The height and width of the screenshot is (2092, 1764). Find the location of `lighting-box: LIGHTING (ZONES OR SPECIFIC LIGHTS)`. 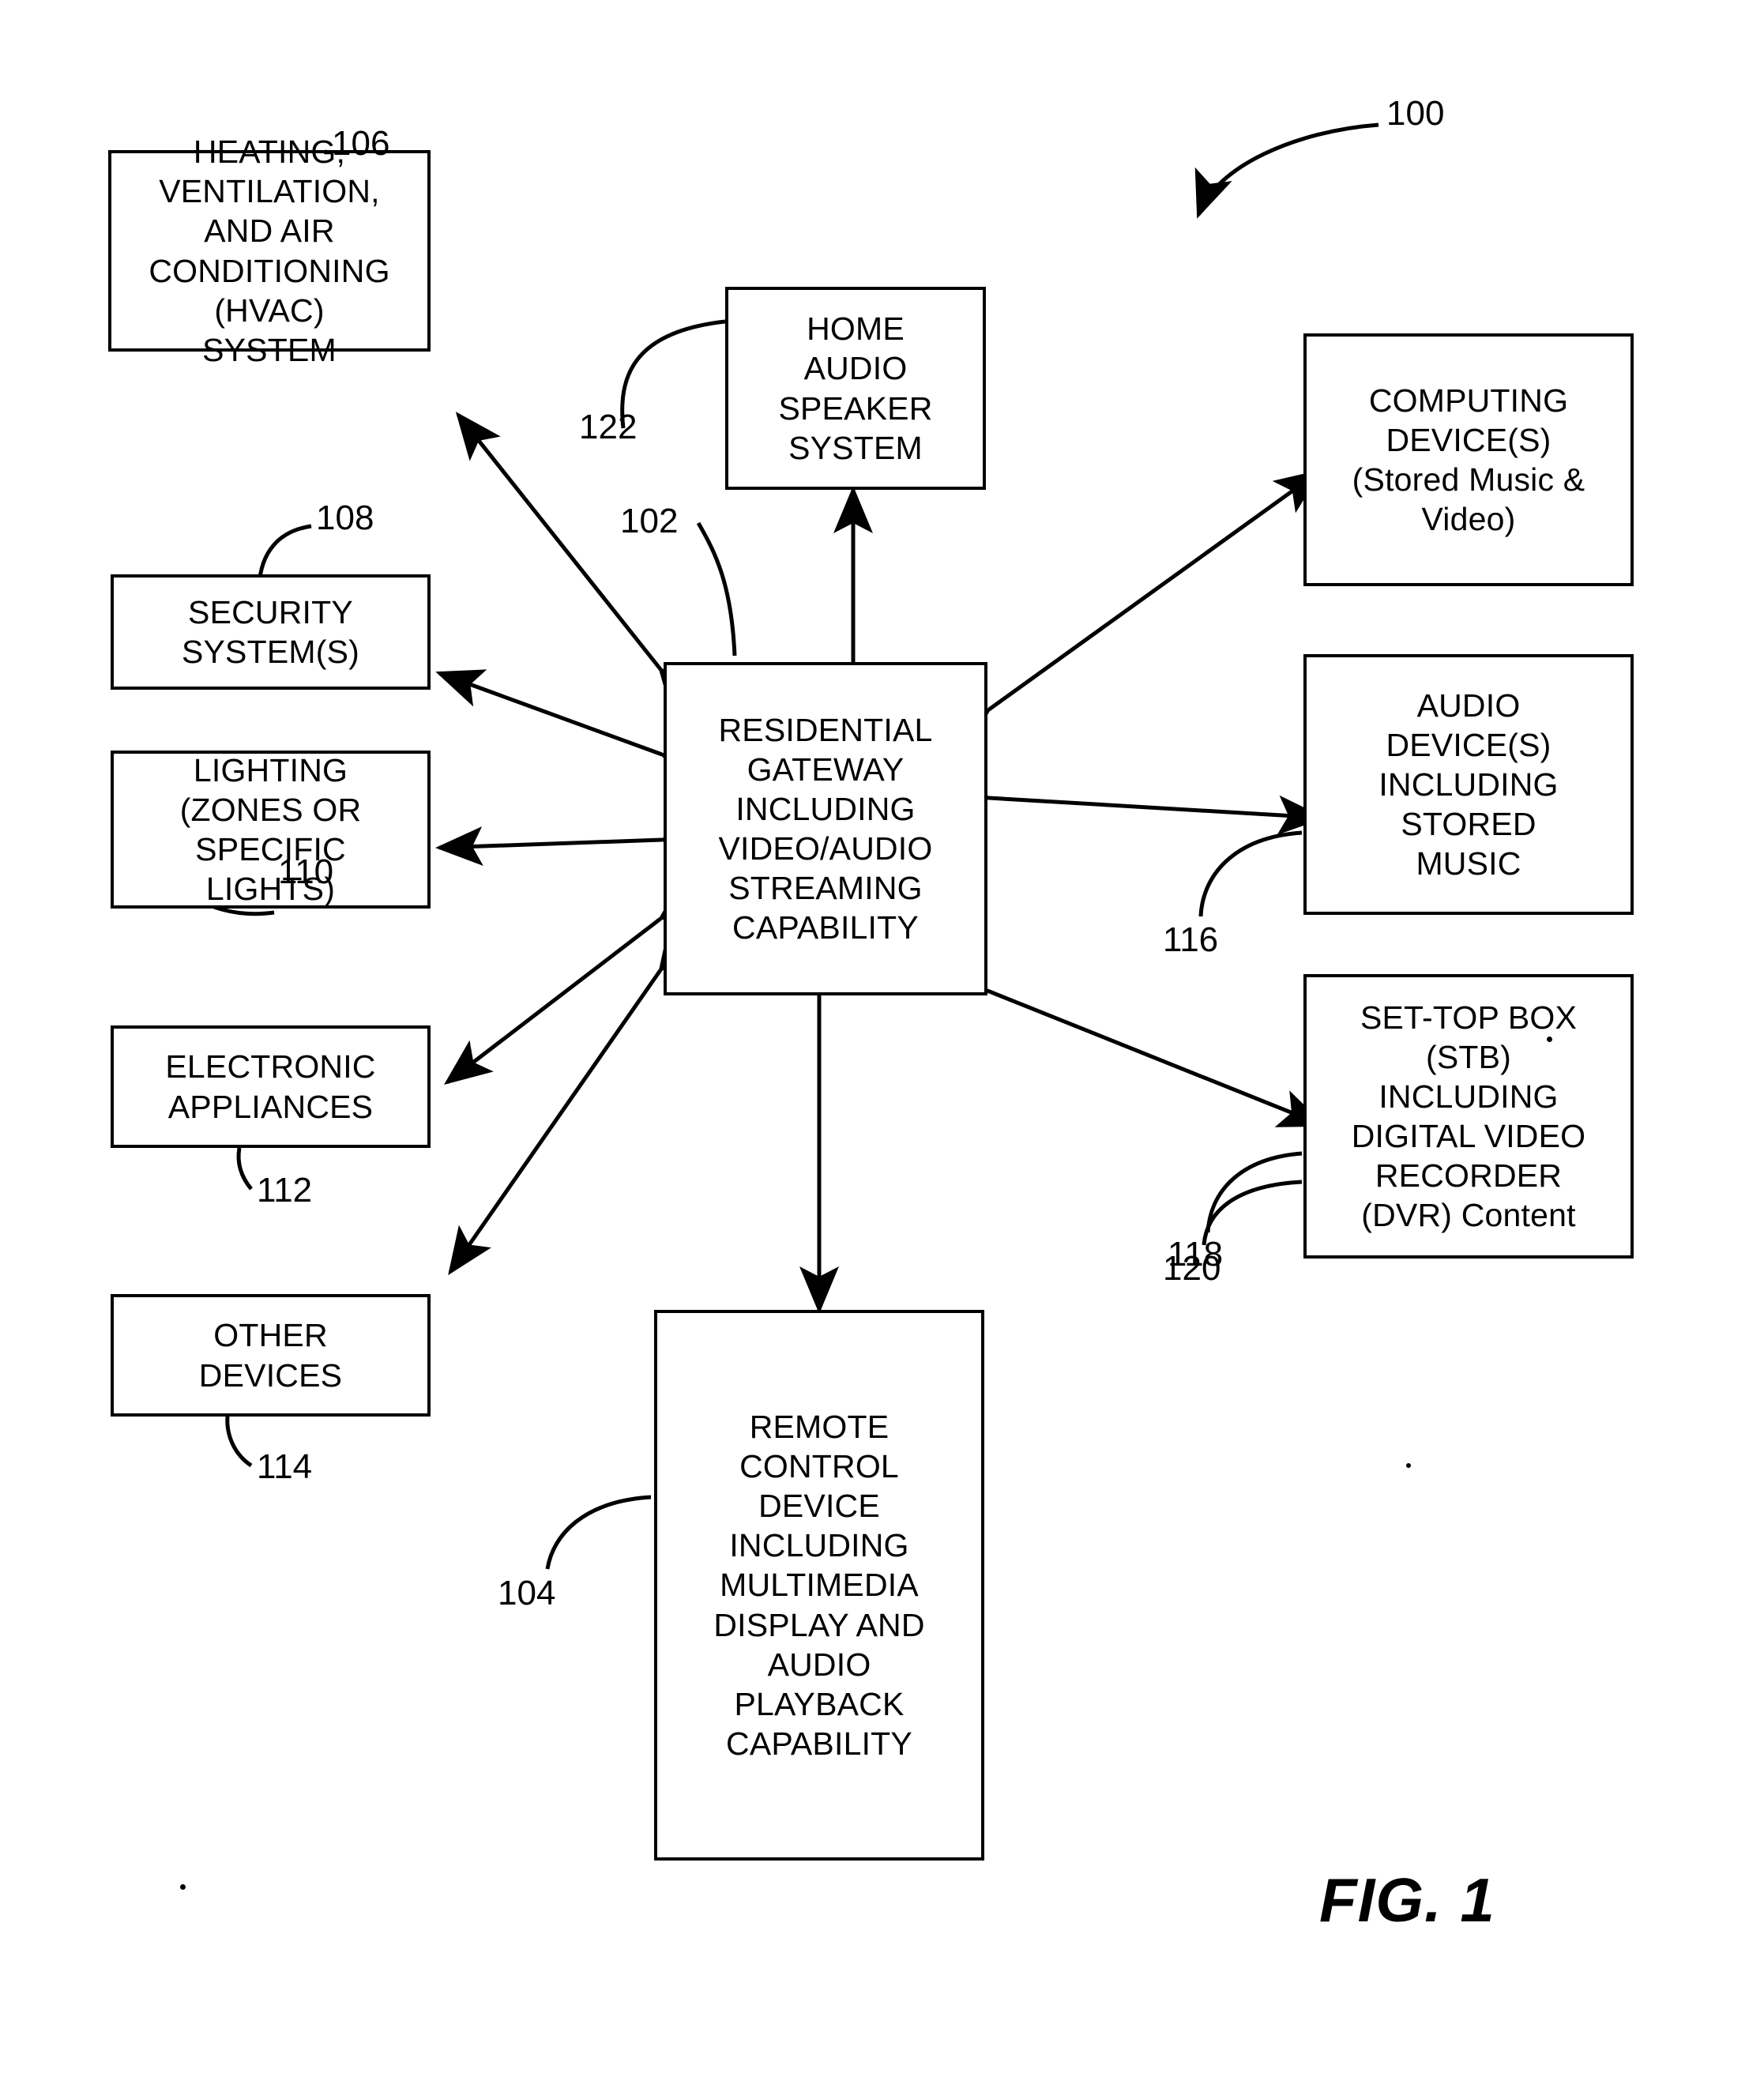

lighting-box: LIGHTING (ZONES OR SPECIFIC LIGHTS) is located at coordinates (271, 830).